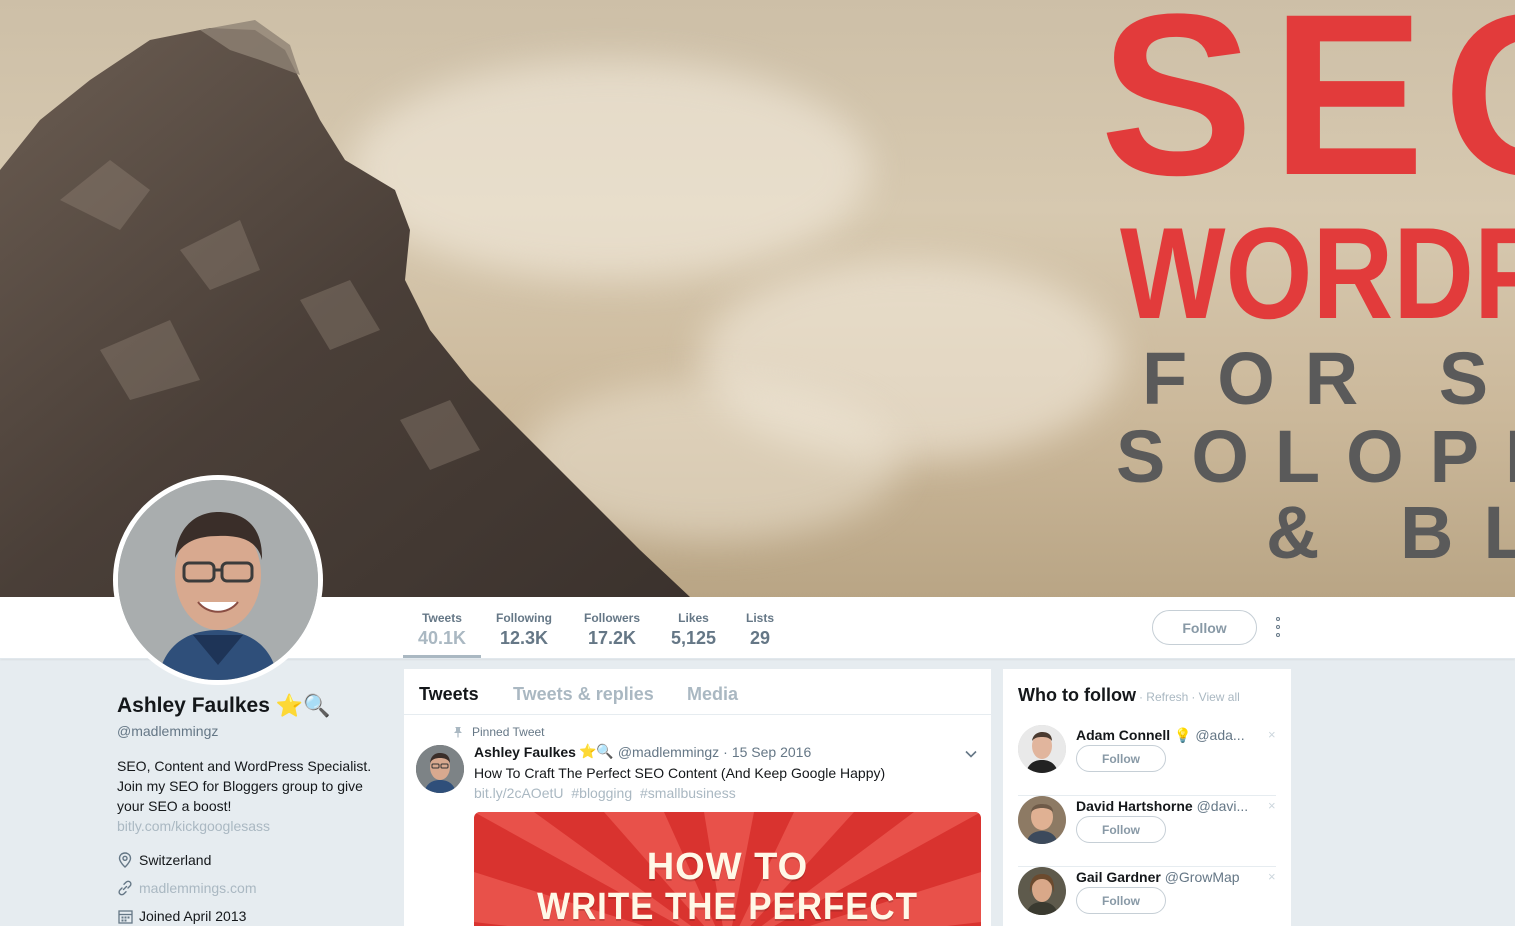  I want to click on pin-icon, so click(458, 732).